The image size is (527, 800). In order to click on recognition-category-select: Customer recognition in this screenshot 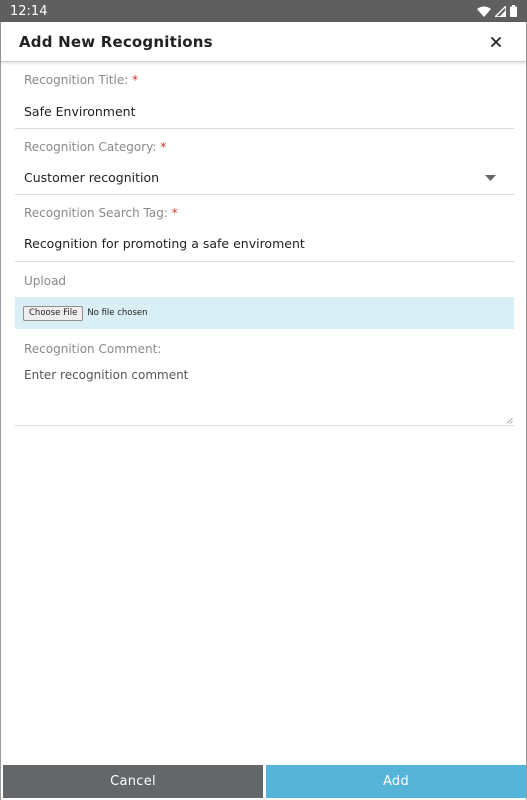, I will do `click(87, 177)`.